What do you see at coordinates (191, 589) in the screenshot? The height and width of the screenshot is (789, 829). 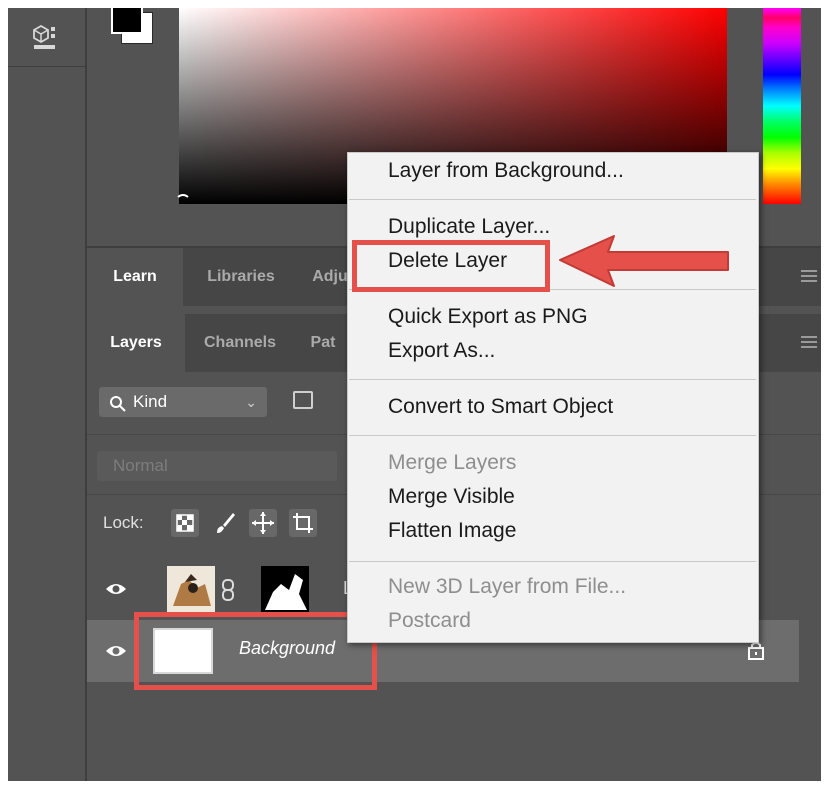 I see `layer-thumbnail` at bounding box center [191, 589].